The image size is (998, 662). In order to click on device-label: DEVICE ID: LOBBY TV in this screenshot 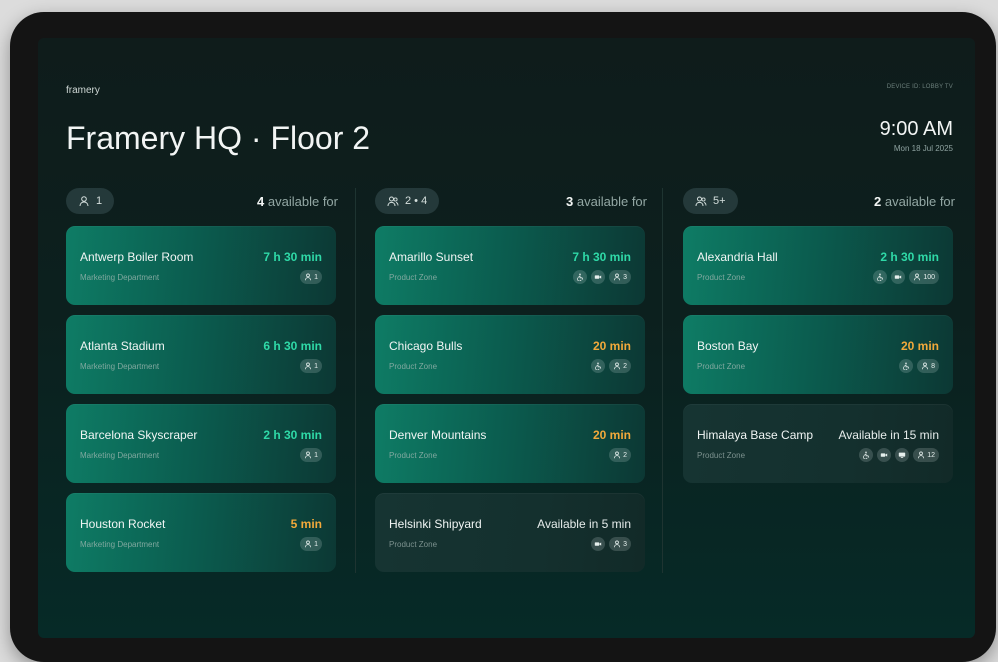, I will do `click(919, 87)`.